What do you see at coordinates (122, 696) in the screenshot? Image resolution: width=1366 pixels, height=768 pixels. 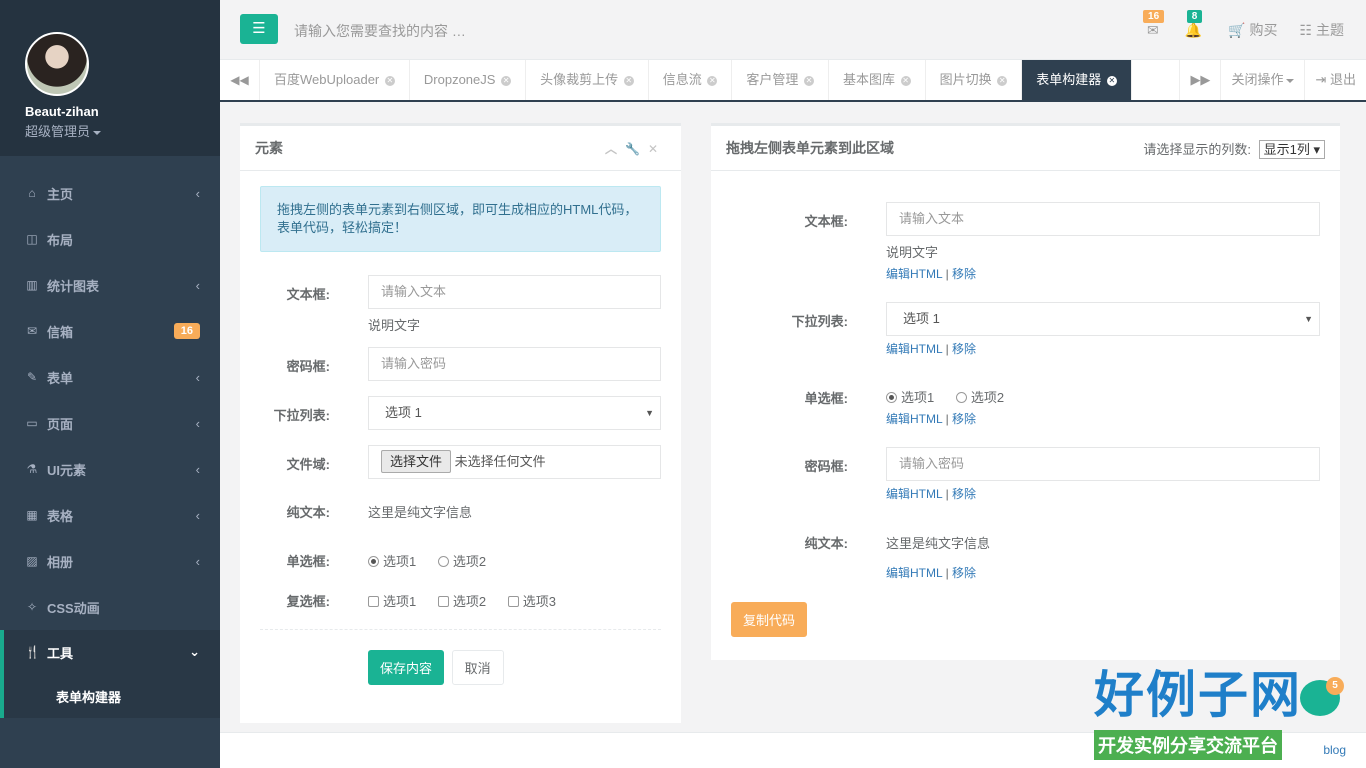 I see `sidebar-subitem-form-builder: 表单构建器` at bounding box center [122, 696].